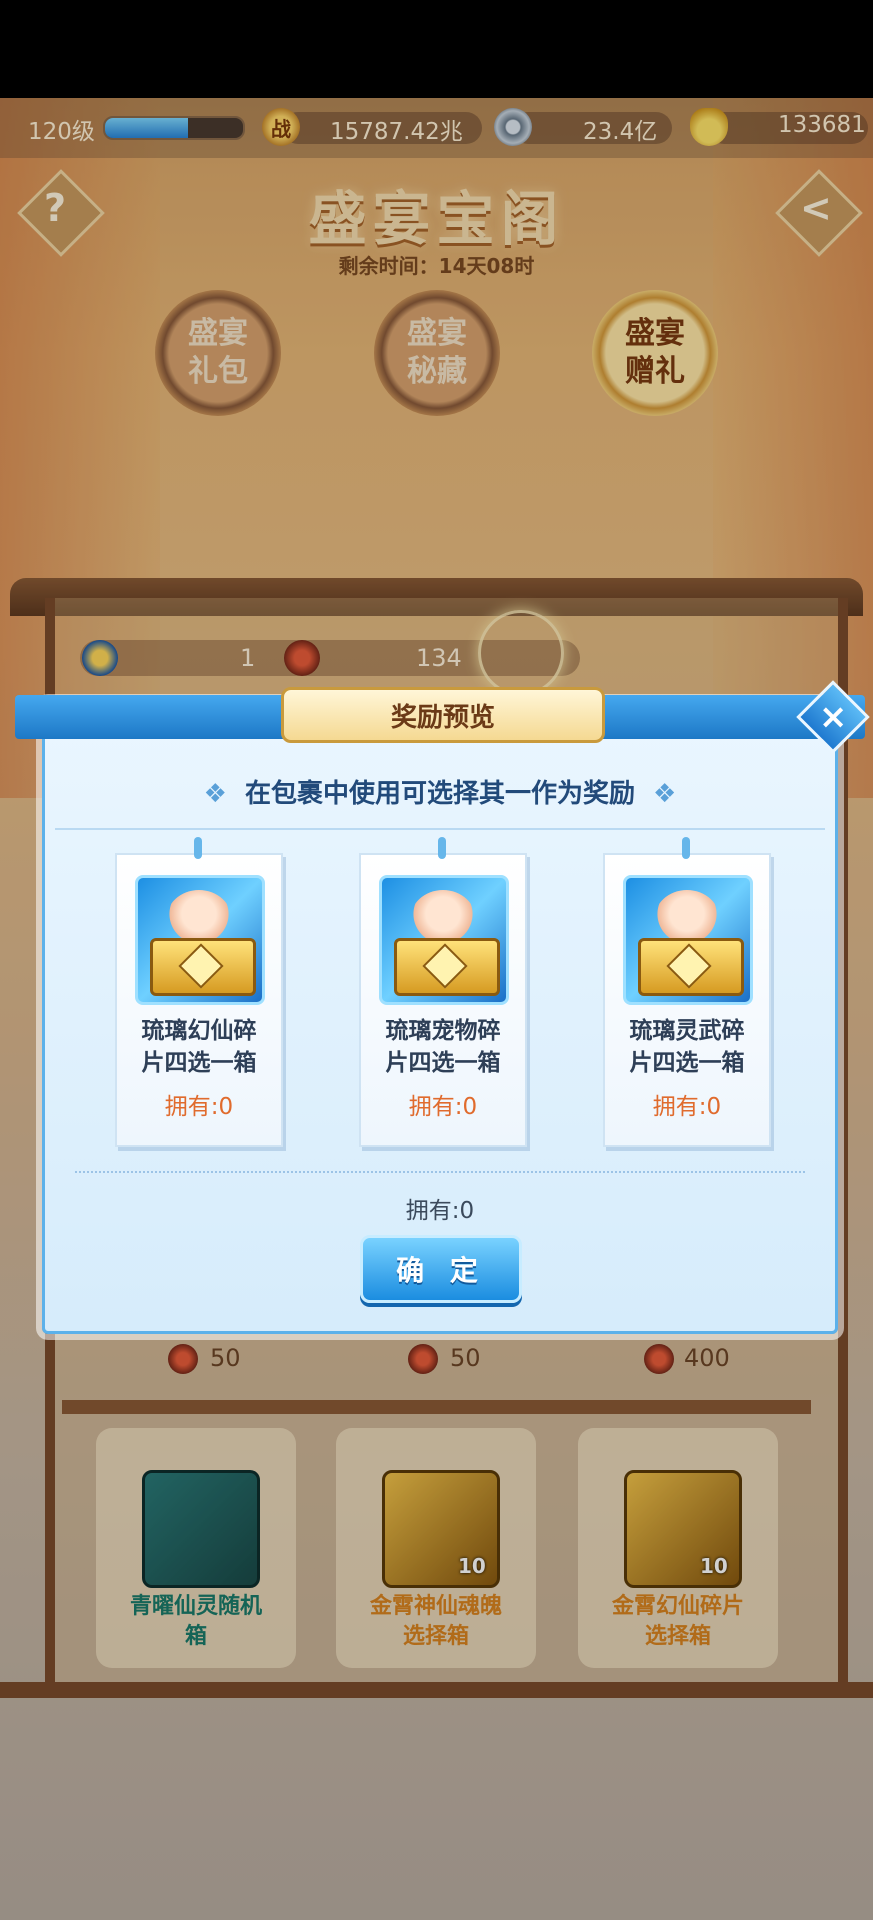 The image size is (873, 1920). What do you see at coordinates (199, 1047) in the screenshot?
I see `reward-name: 琉璃幻仙碎片四选一箱` at bounding box center [199, 1047].